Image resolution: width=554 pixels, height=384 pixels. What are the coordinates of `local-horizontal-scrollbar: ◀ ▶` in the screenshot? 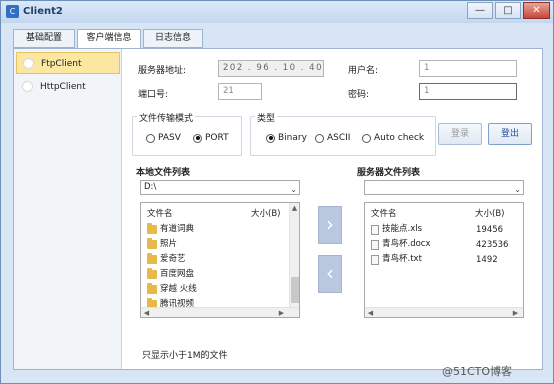 It's located at (220, 312).